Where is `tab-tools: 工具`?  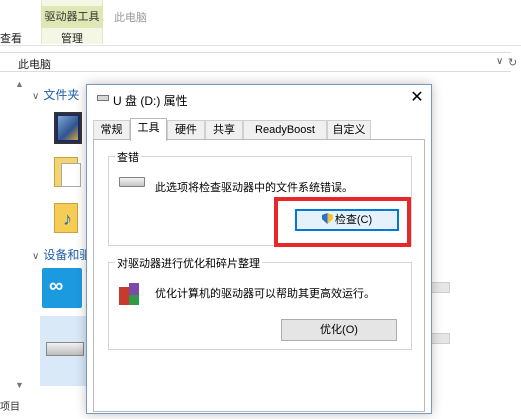 tab-tools: 工具 is located at coordinates (148, 129).